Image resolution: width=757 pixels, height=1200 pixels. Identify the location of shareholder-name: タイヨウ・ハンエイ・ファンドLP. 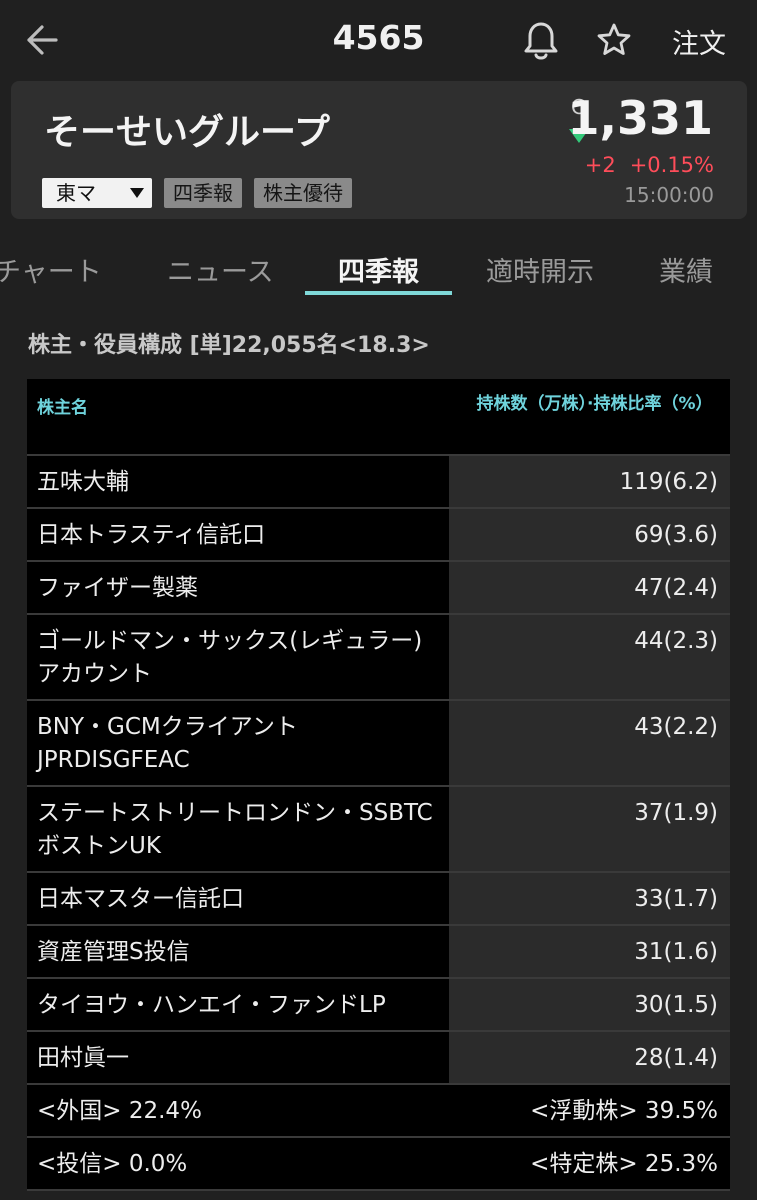
(238, 1004).